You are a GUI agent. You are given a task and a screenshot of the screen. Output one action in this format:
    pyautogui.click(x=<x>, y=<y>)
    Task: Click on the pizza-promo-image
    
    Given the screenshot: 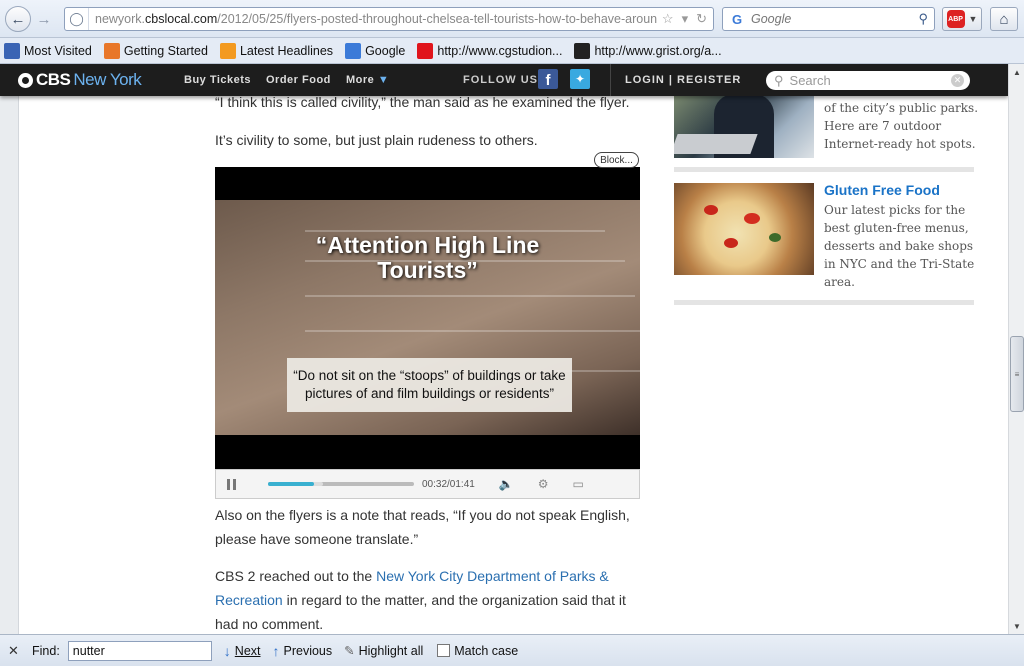 What is the action you would take?
    pyautogui.click(x=744, y=229)
    